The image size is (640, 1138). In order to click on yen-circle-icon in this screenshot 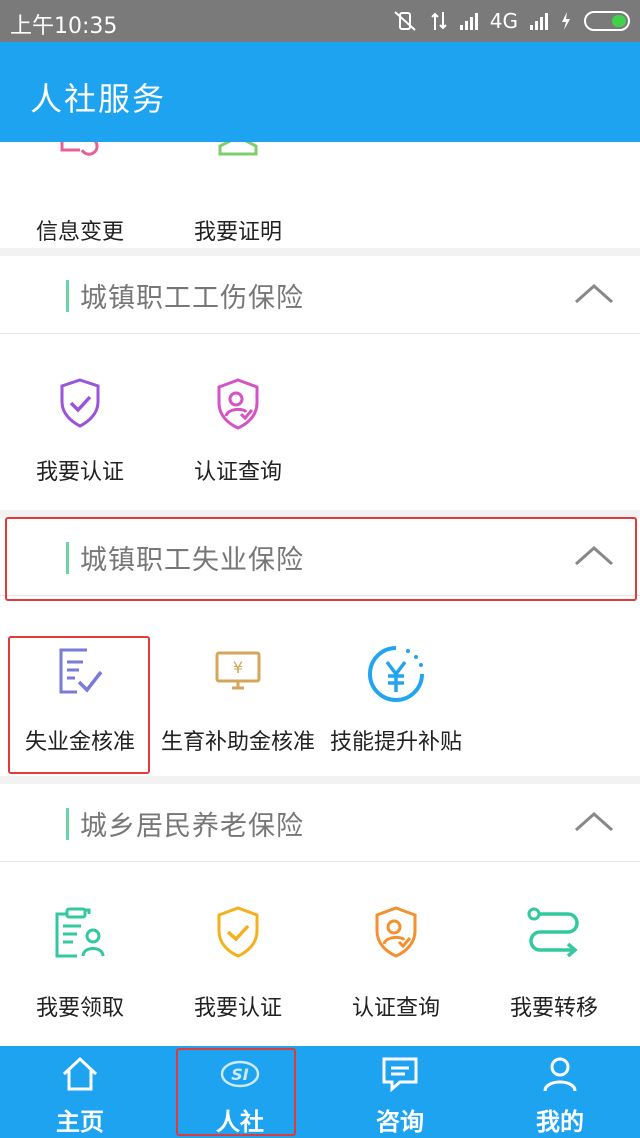, I will do `click(396, 674)`.